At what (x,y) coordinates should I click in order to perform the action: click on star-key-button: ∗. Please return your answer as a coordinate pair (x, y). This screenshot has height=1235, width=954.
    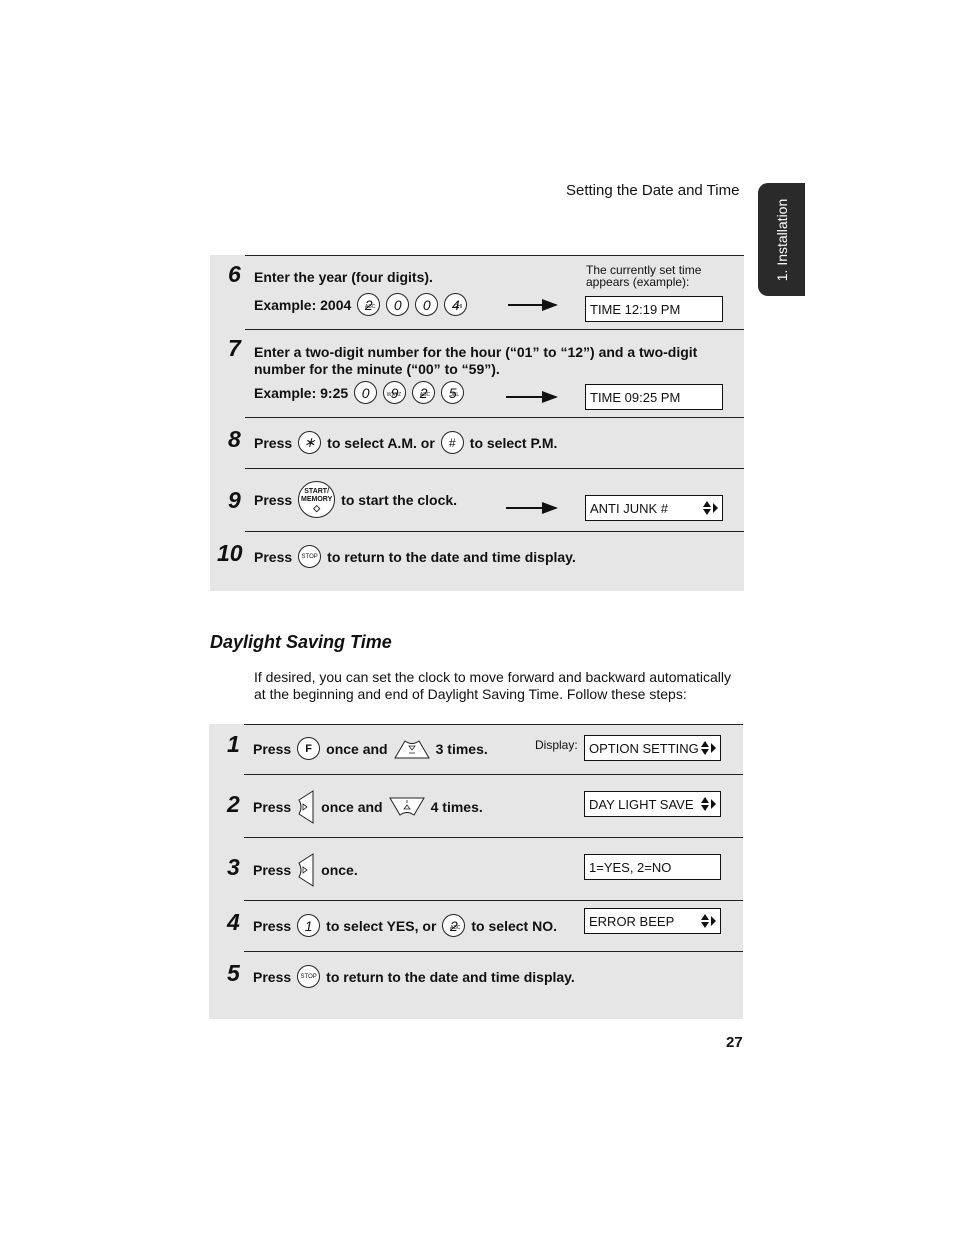
    Looking at the image, I should click on (310, 442).